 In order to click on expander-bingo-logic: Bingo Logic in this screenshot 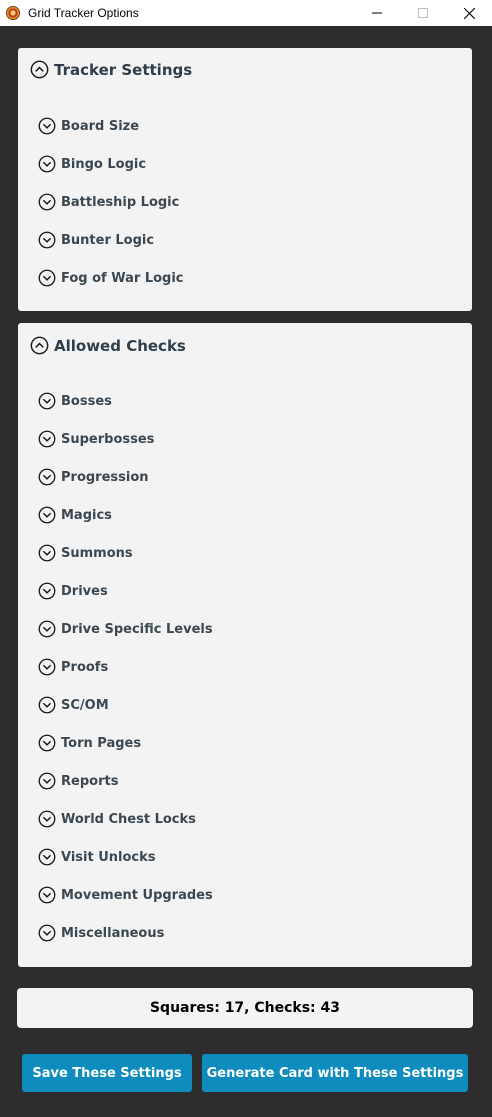, I will do `click(92, 164)`.